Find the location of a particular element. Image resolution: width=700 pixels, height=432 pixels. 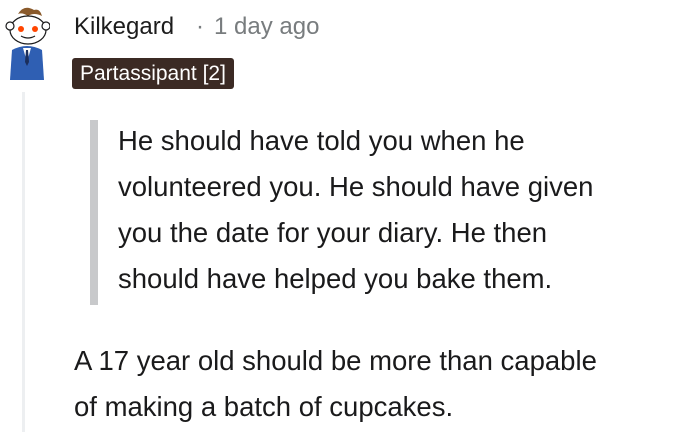

quote-line: you the date for your diary. He then is located at coordinates (333, 232).